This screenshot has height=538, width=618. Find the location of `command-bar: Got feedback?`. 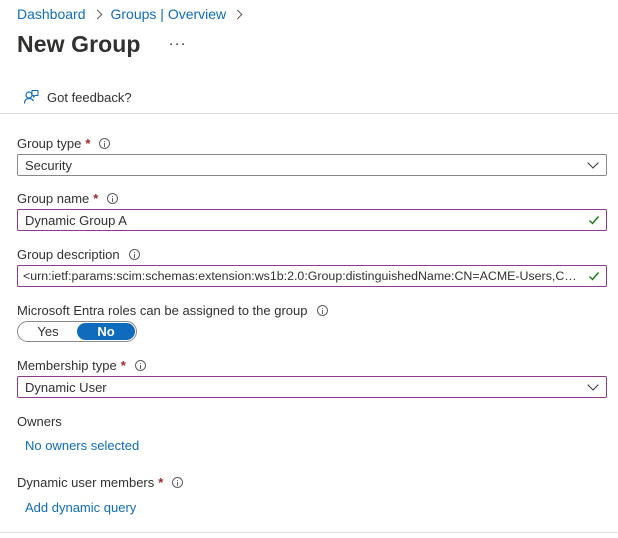

command-bar: Got feedback? is located at coordinates (309, 97).